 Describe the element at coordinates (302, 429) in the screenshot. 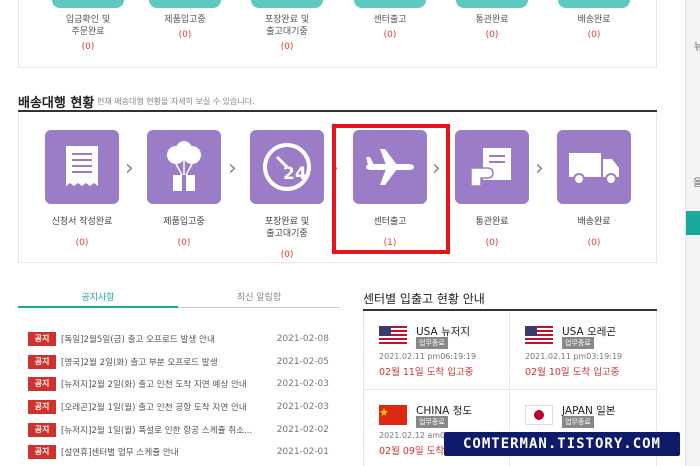

I see `notice-date: 2021-02-02` at that location.